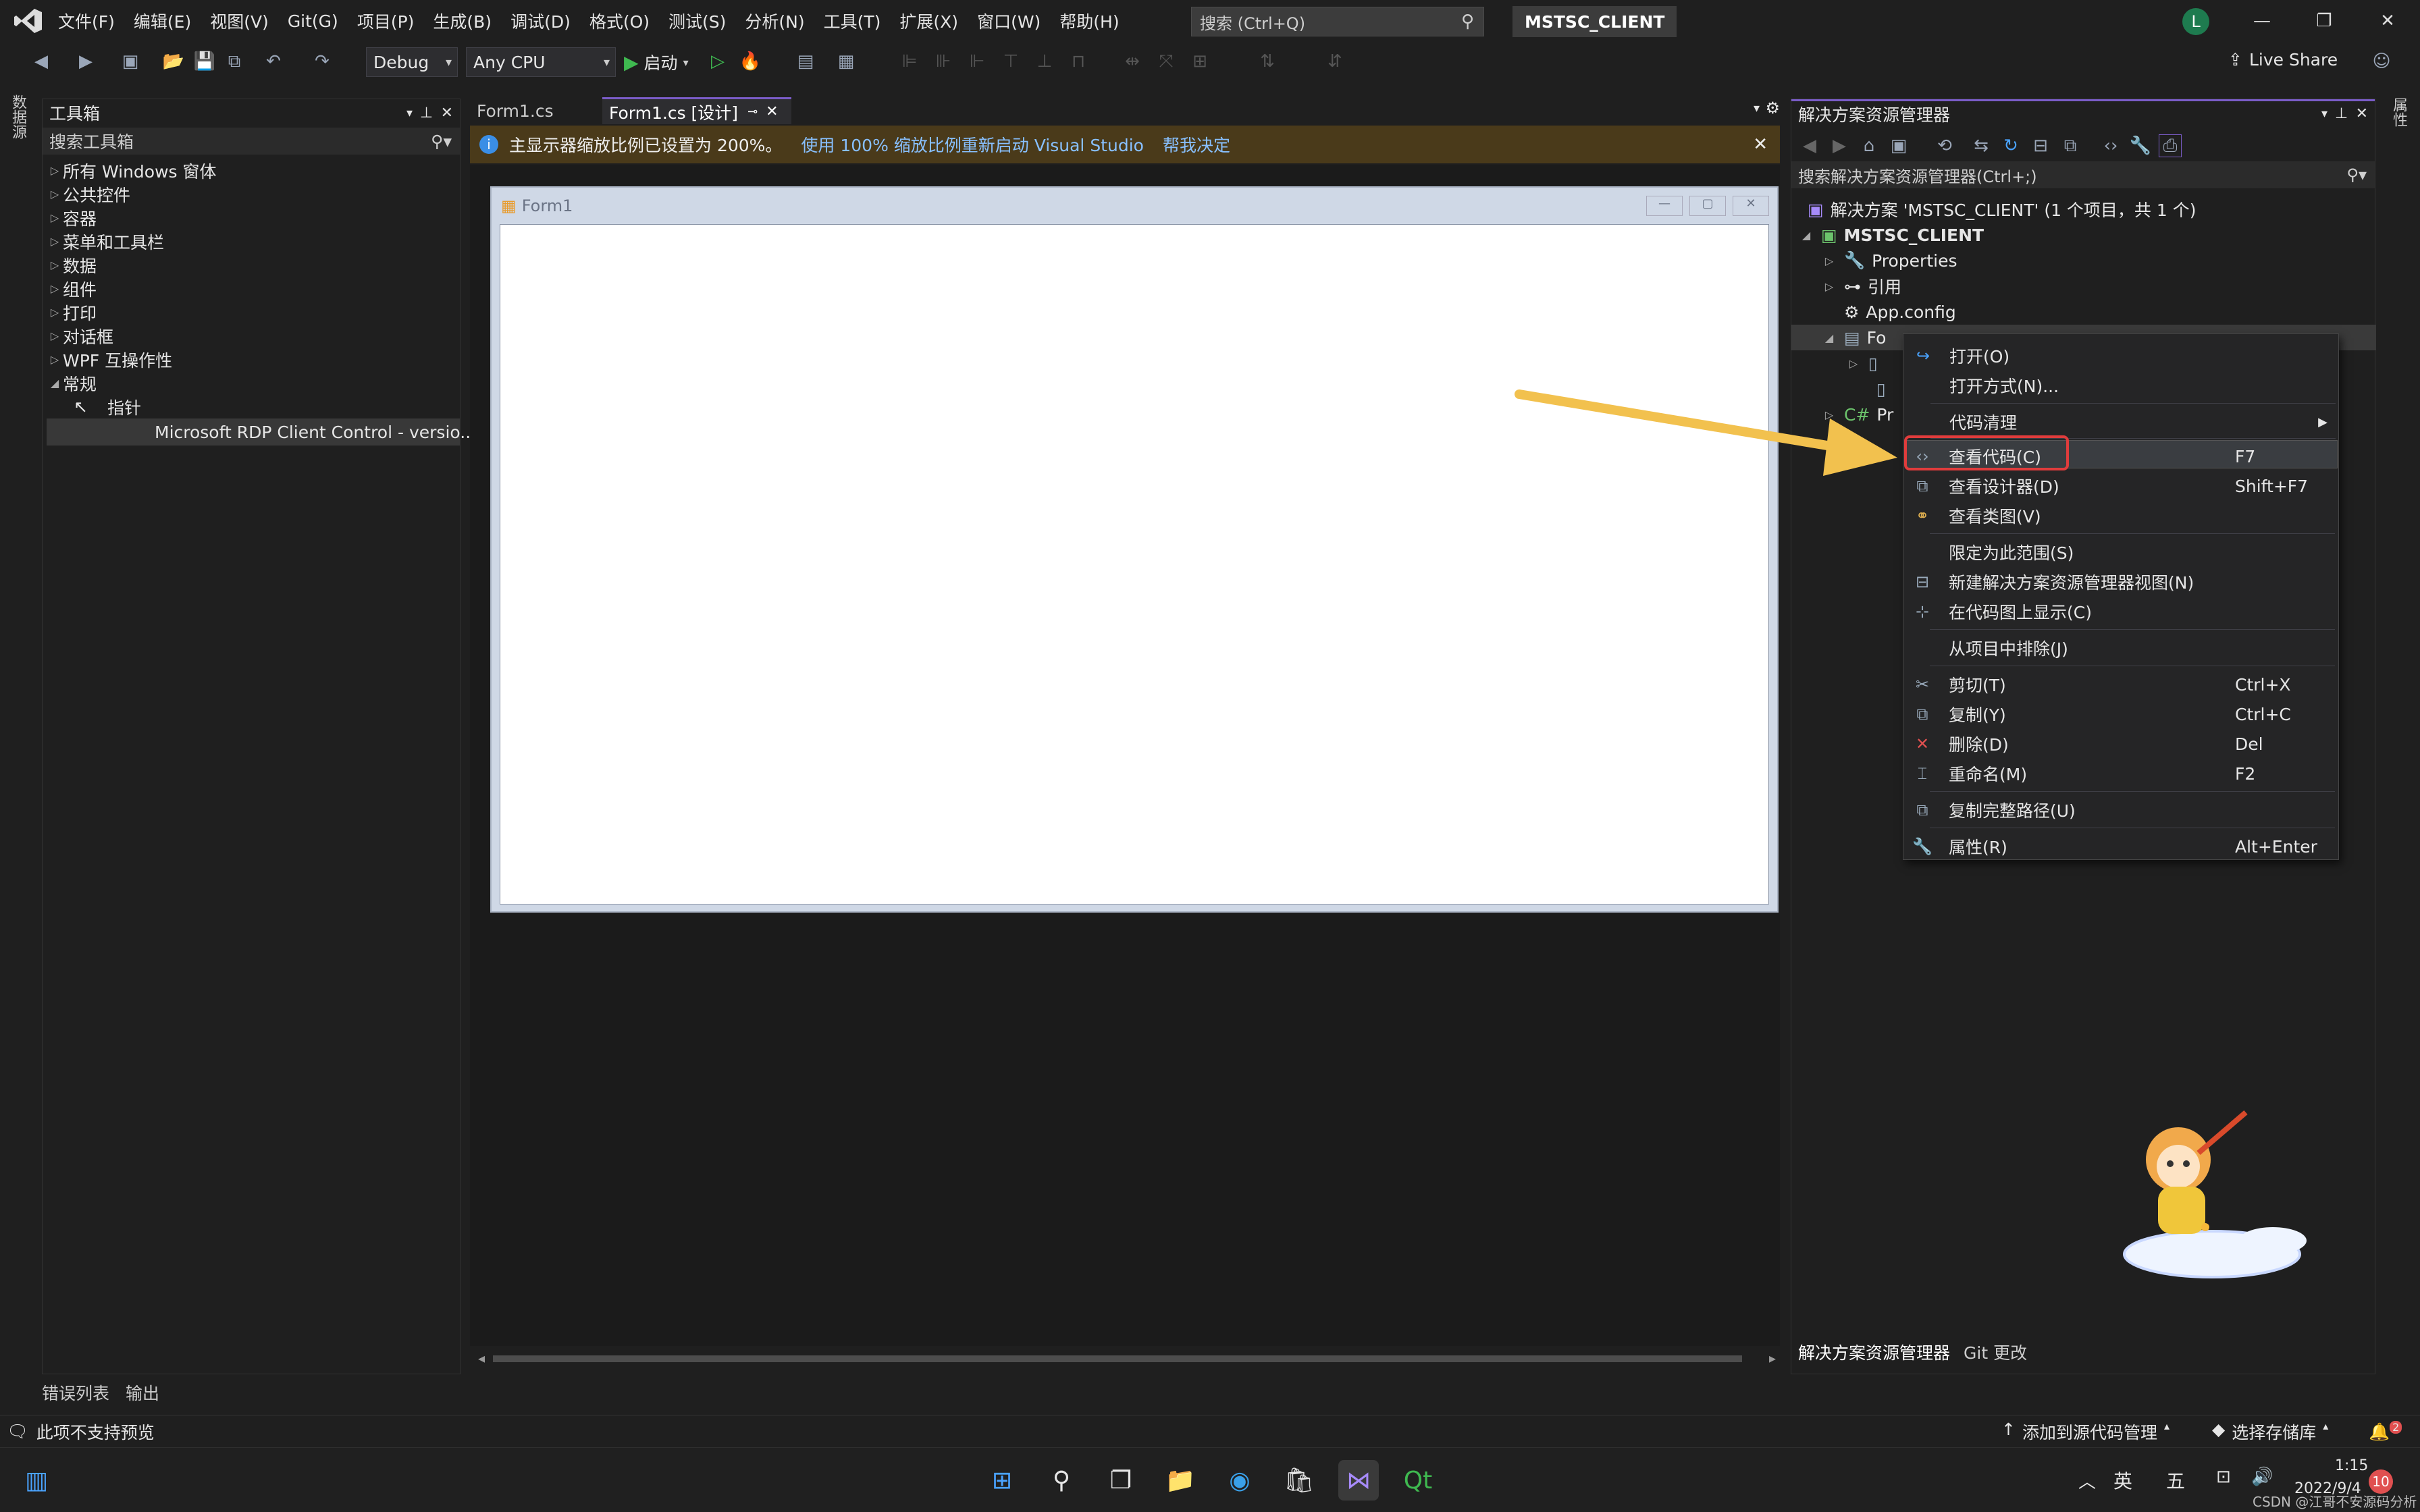 This screenshot has height=1512, width=2420. What do you see at coordinates (2195, 21) in the screenshot?
I see `avatar: L` at bounding box center [2195, 21].